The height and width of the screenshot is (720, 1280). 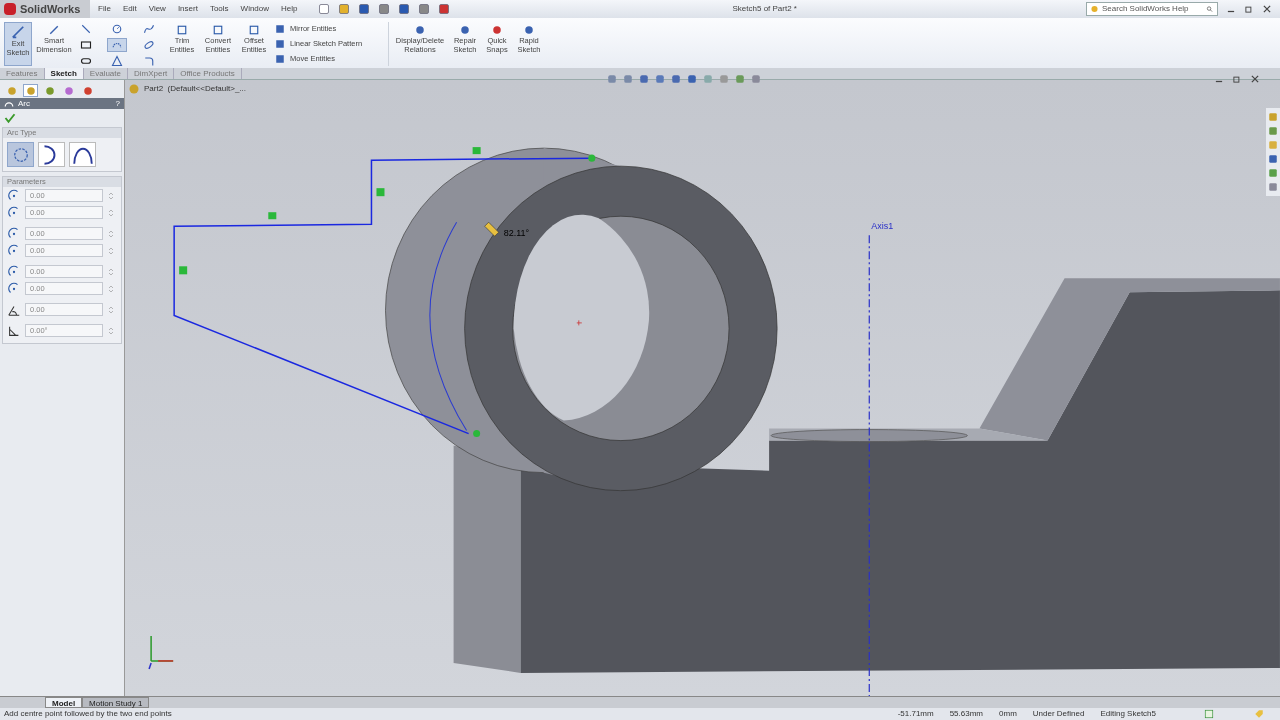 I want to click on menu-item: File, so click(x=104, y=9).